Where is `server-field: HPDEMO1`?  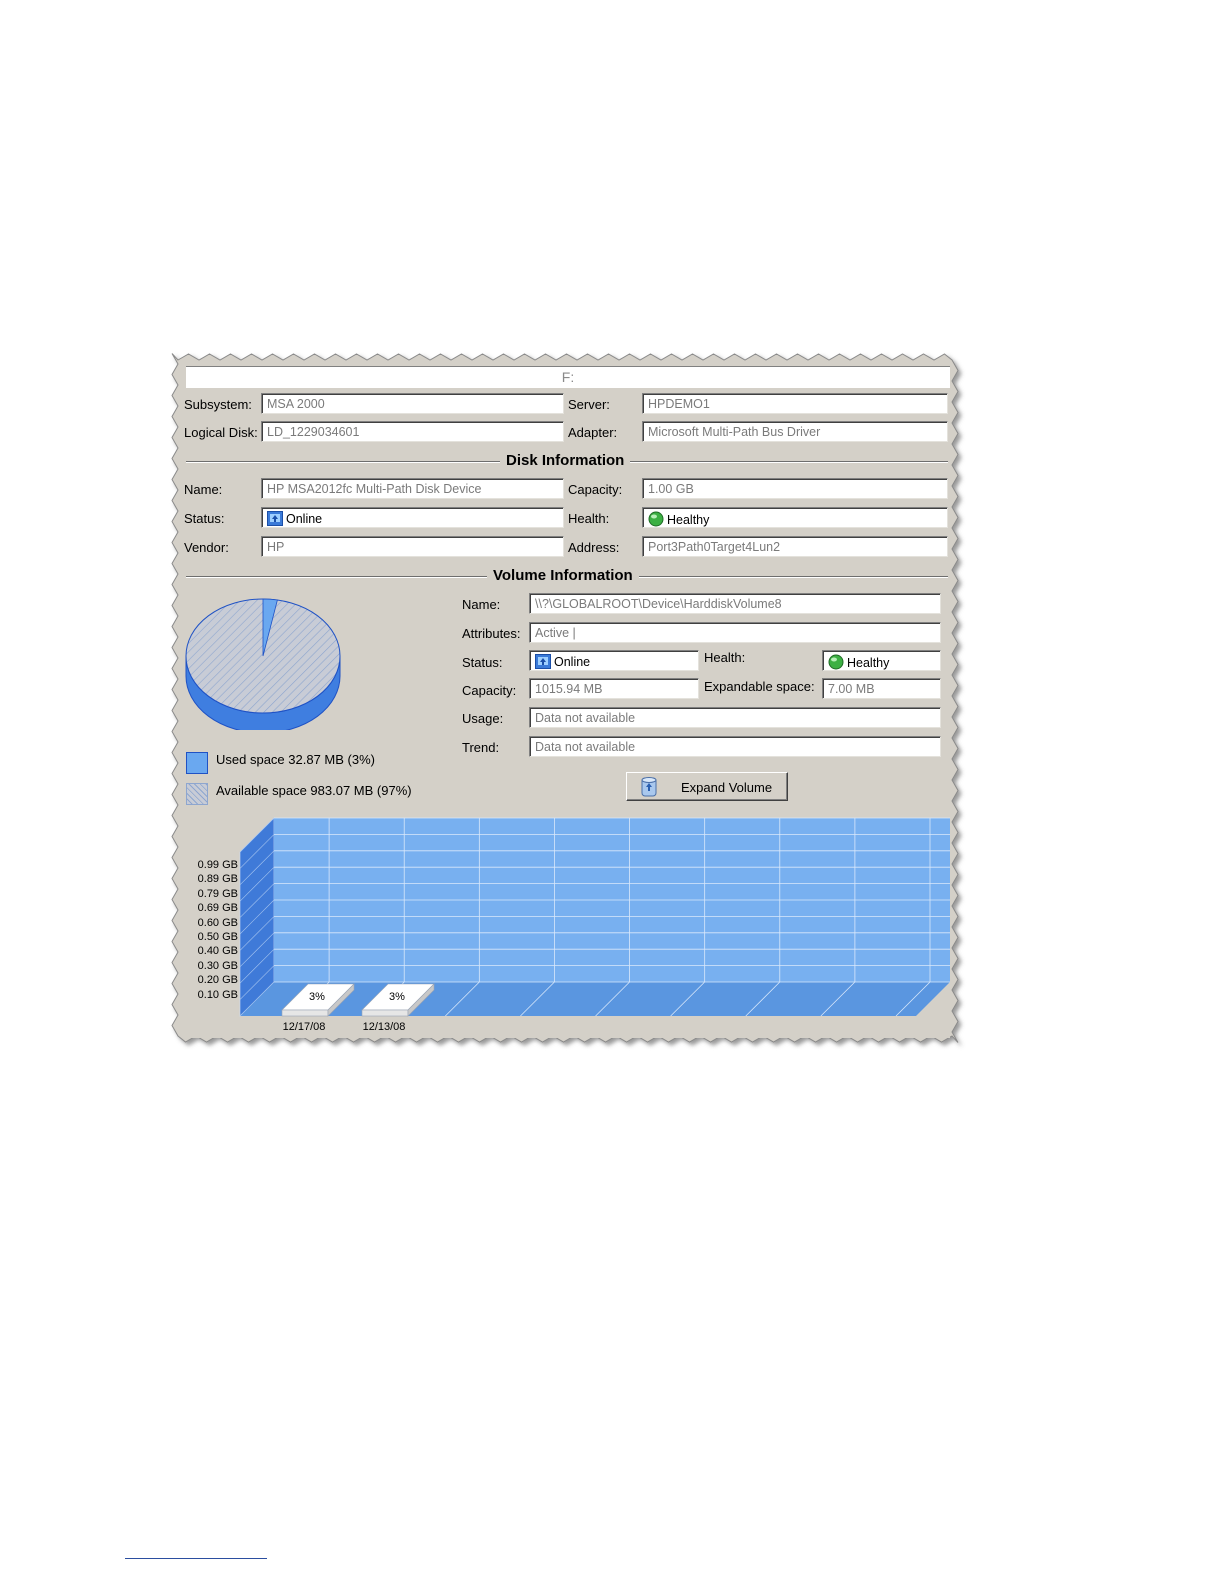 server-field: HPDEMO1 is located at coordinates (795, 403).